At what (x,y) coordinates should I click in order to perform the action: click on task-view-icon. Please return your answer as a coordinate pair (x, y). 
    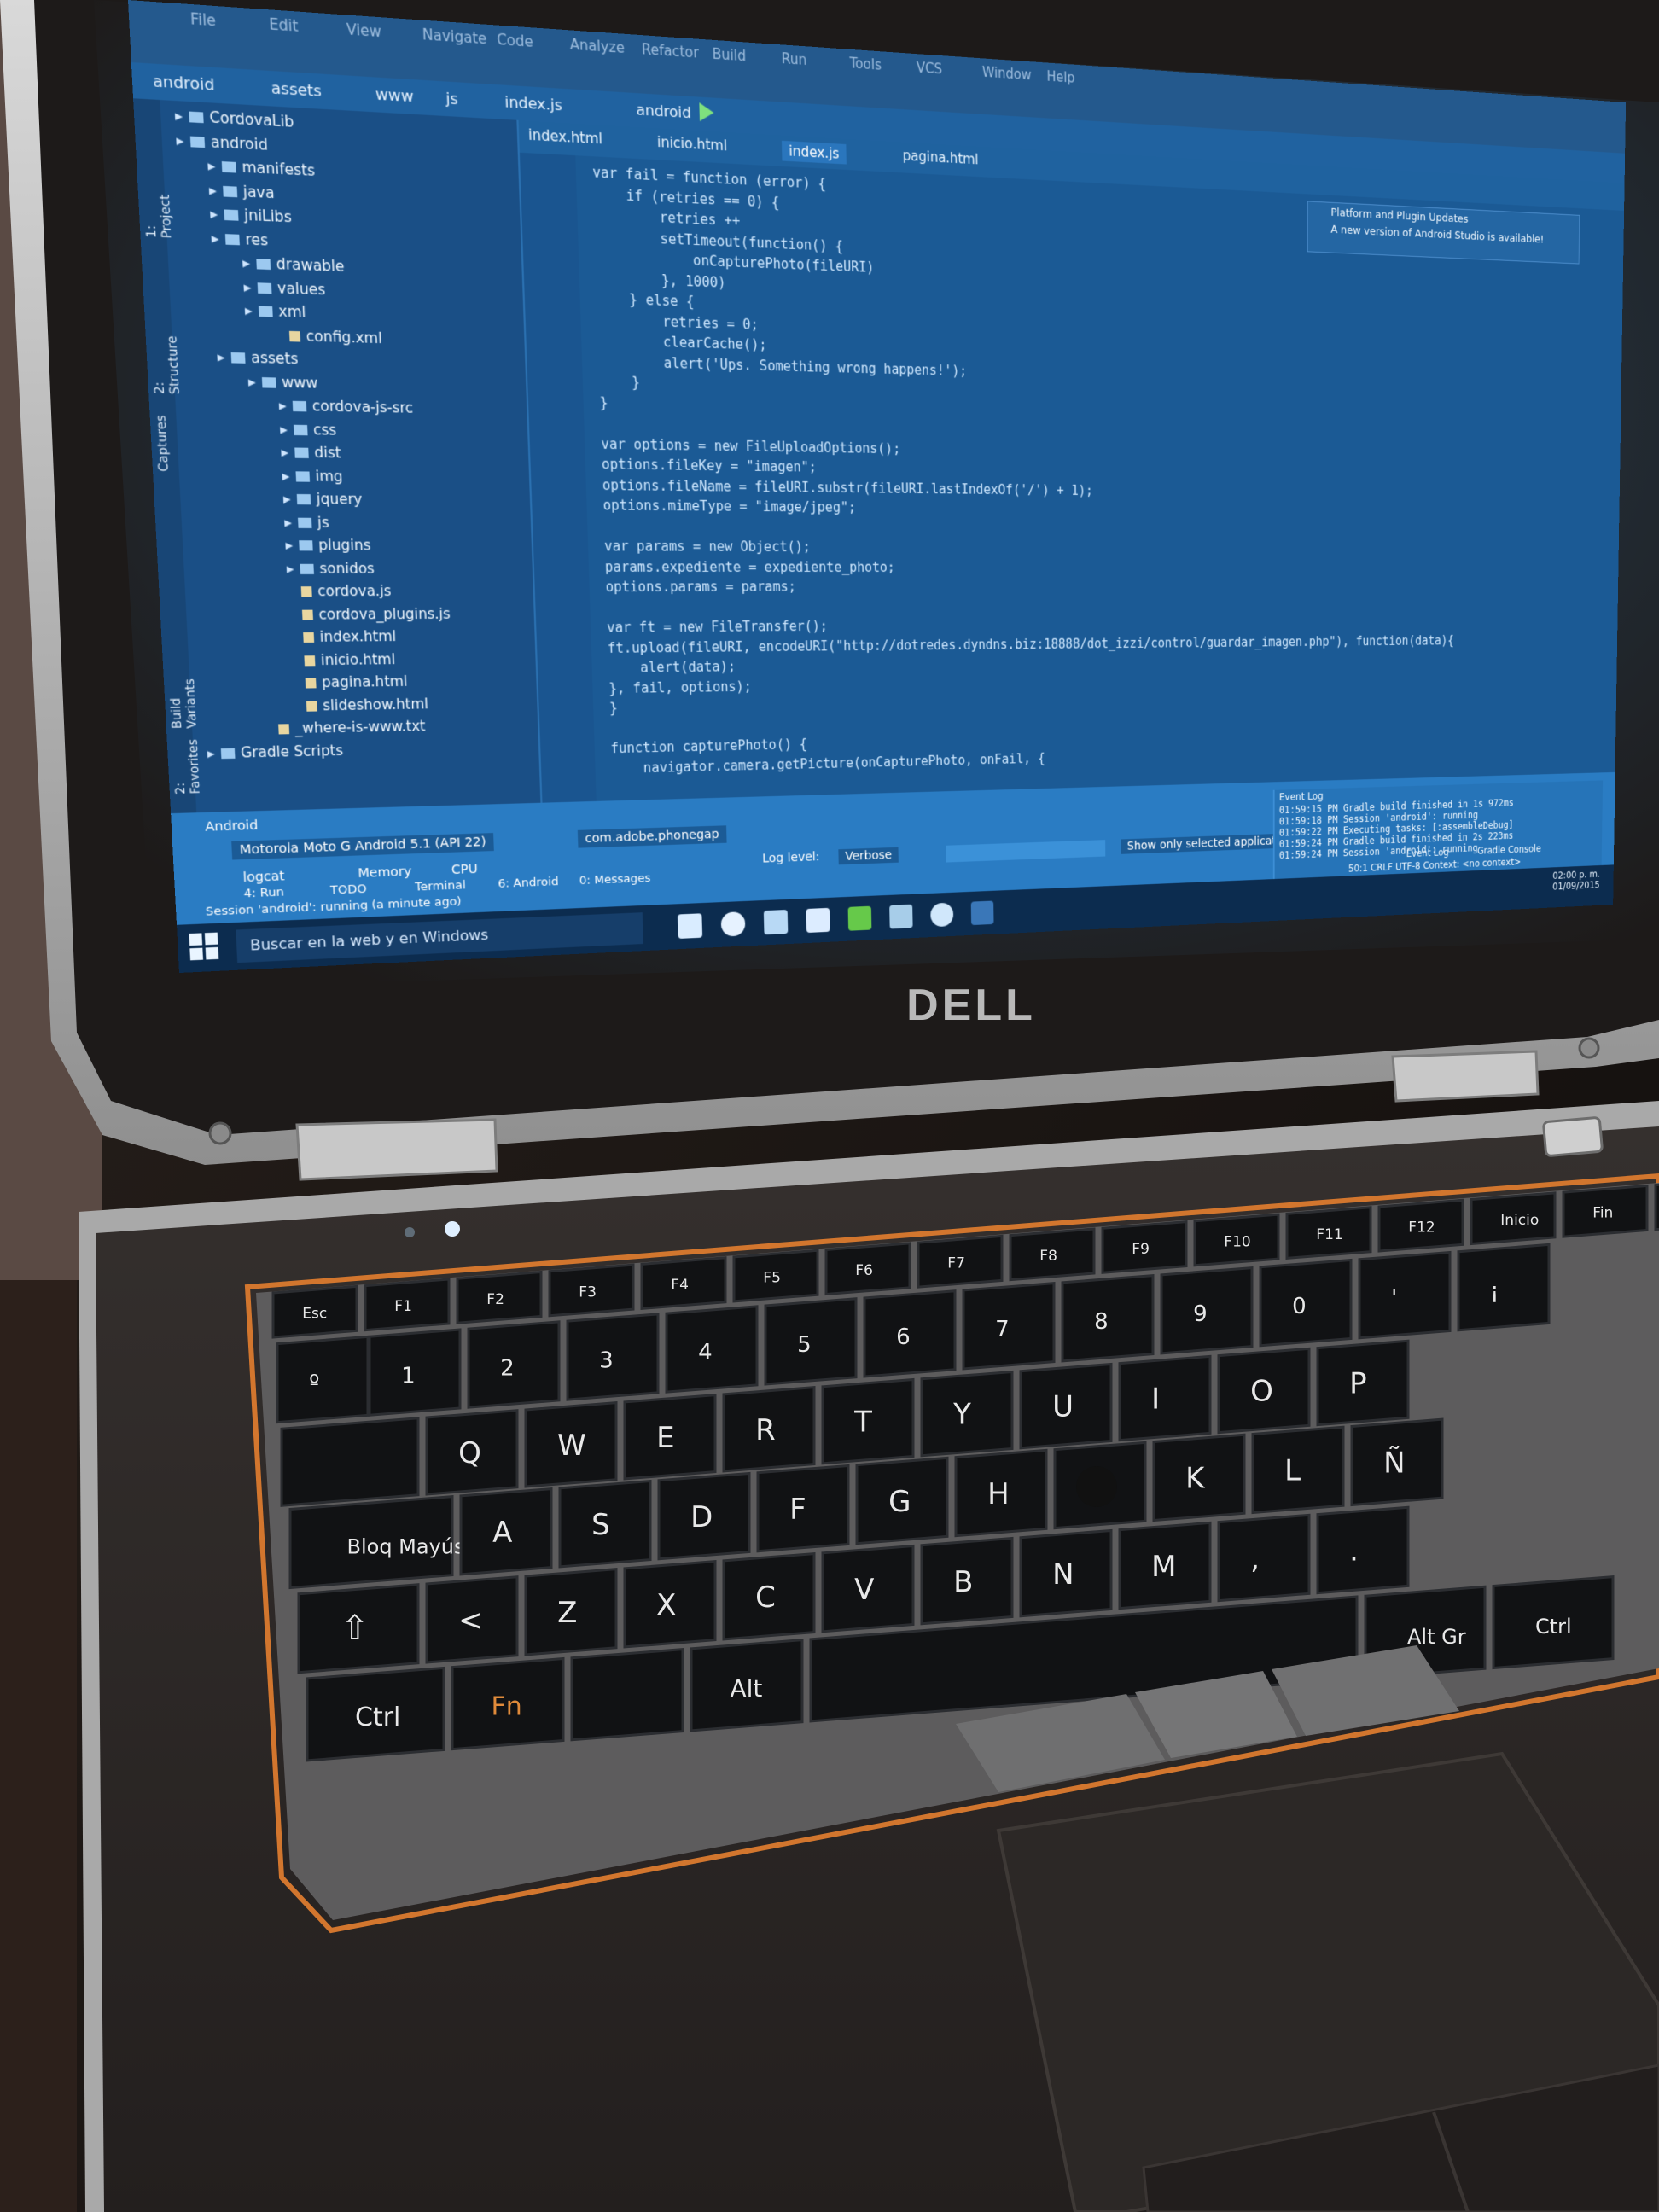
    Looking at the image, I should click on (690, 926).